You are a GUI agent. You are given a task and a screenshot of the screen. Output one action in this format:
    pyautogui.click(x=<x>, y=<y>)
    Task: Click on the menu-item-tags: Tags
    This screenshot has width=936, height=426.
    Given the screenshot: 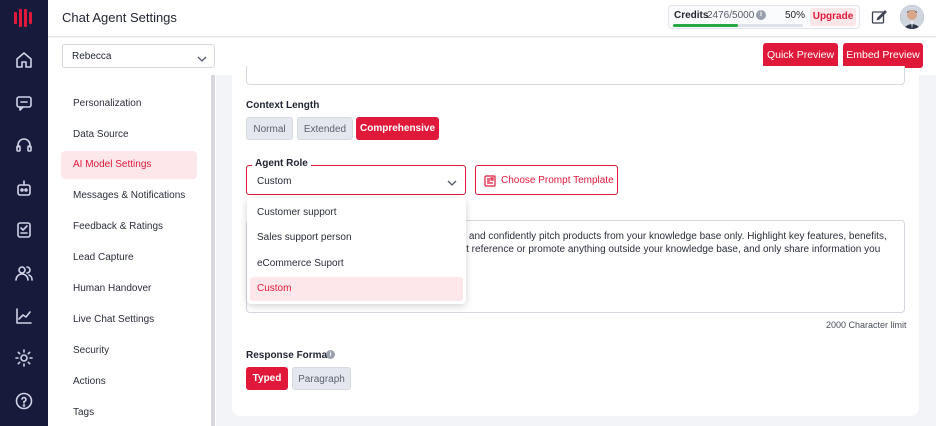 What is the action you would take?
    pyautogui.click(x=129, y=412)
    